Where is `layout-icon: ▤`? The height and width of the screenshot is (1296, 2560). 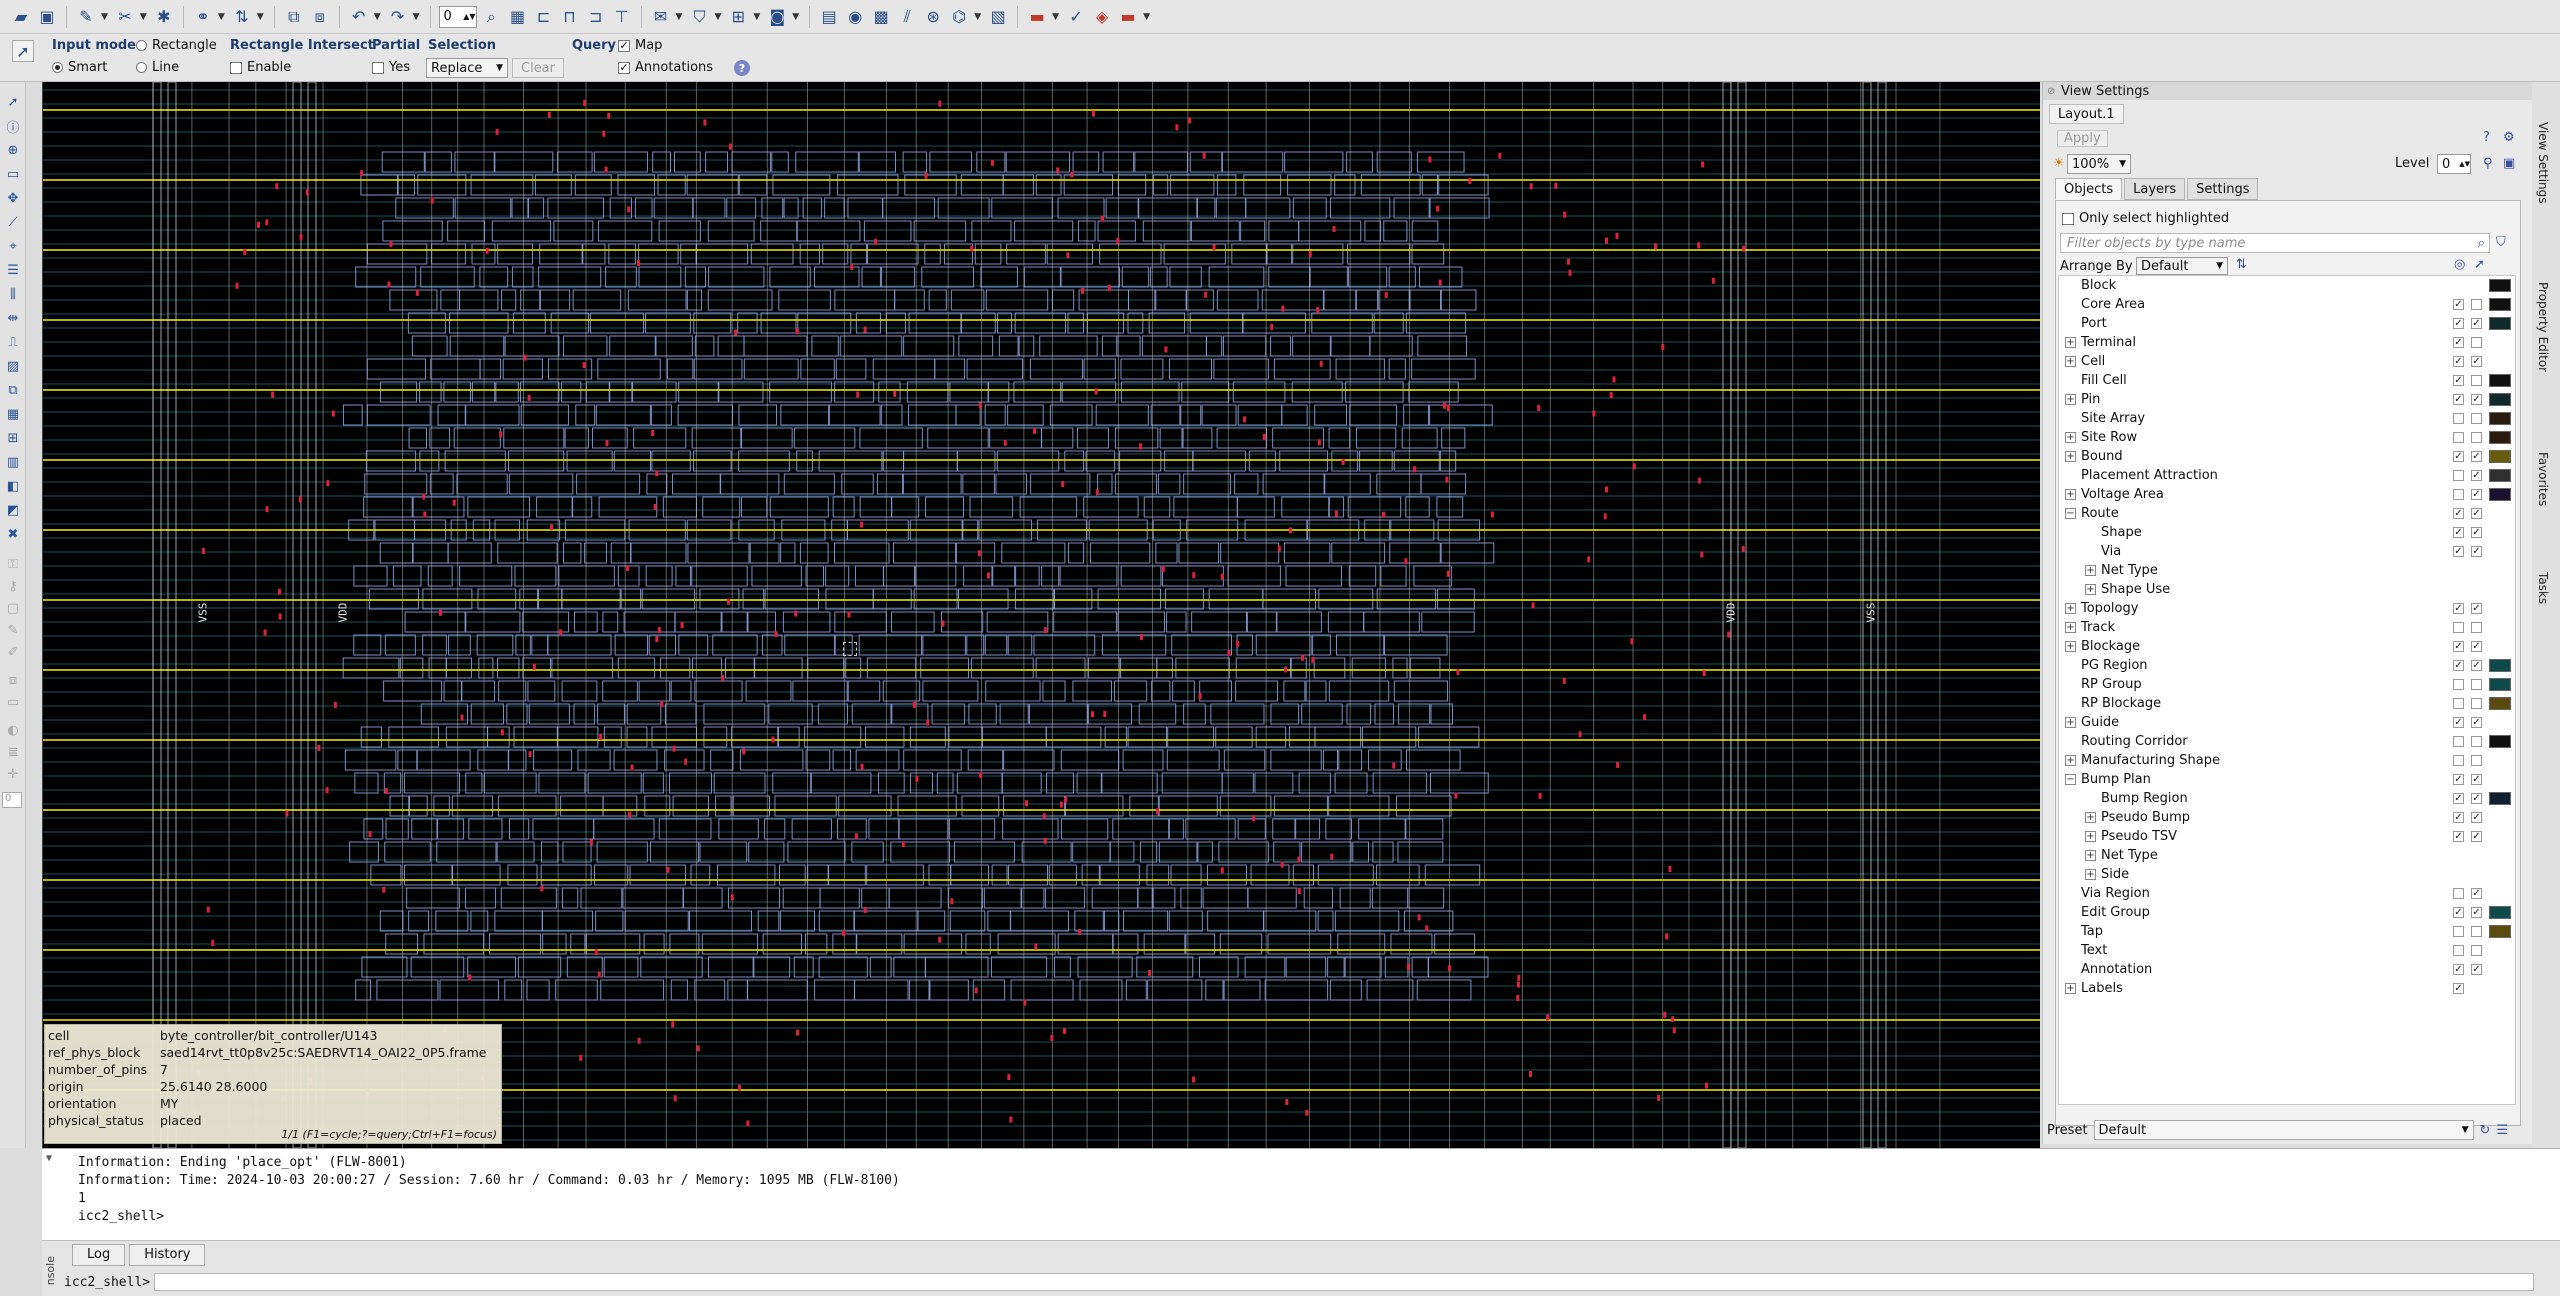 layout-icon: ▤ is located at coordinates (829, 17).